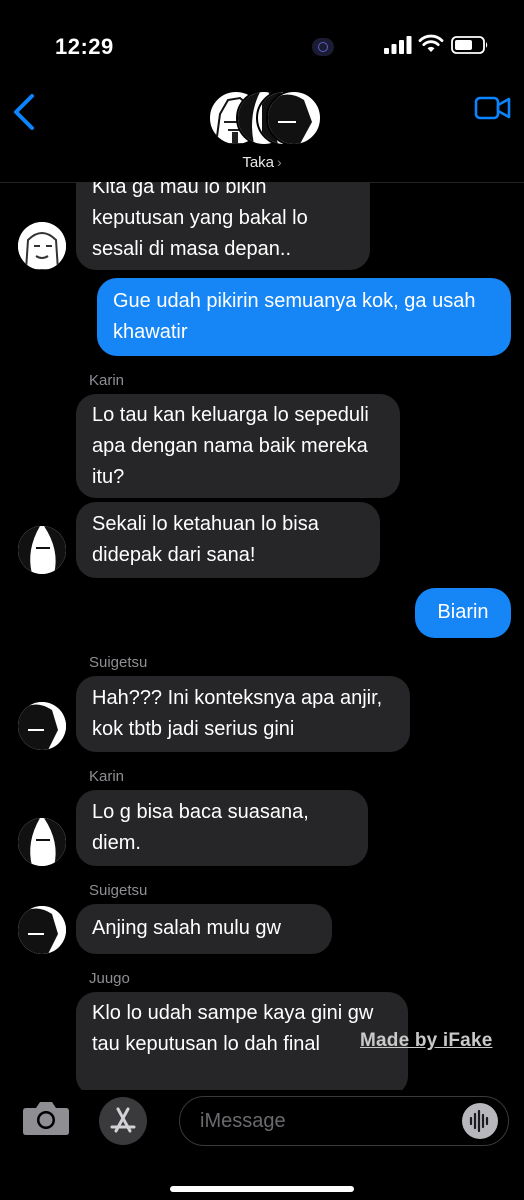  I want to click on message-input-placeholder: iMessage, so click(243, 1121).